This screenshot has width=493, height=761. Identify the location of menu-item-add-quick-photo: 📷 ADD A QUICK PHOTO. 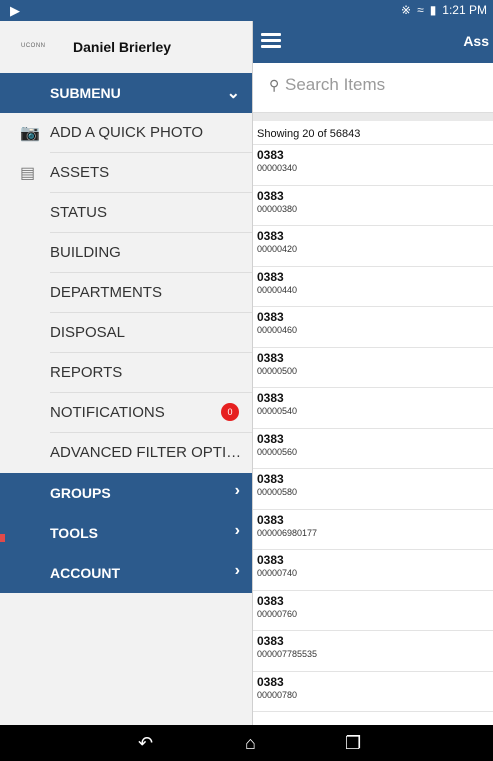
(126, 133).